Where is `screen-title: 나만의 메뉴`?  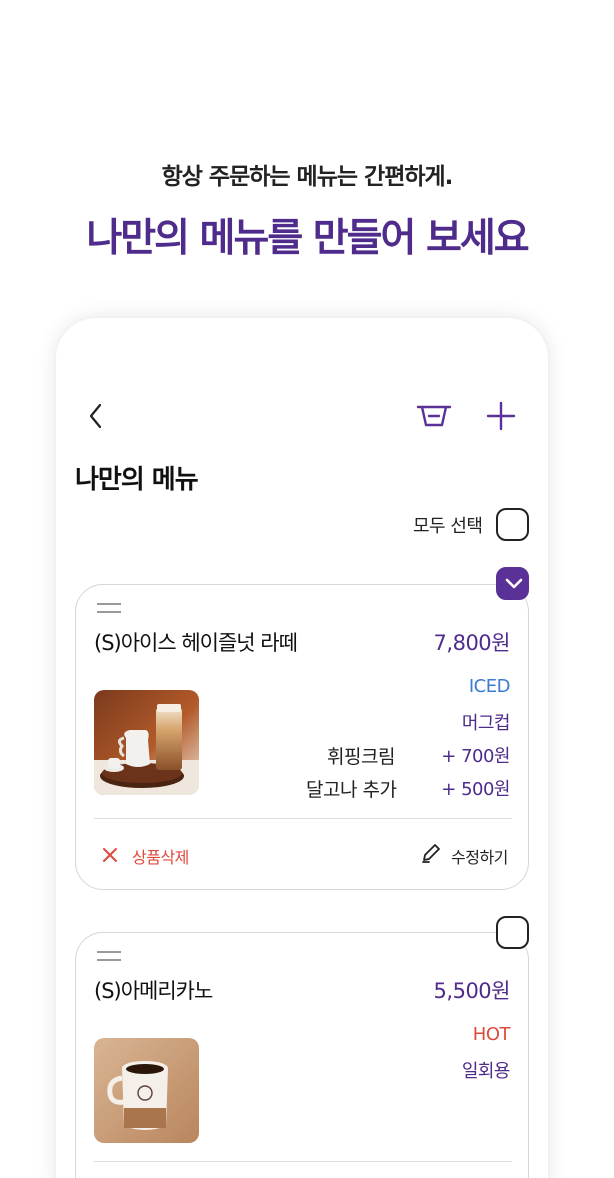 screen-title: 나만의 메뉴 is located at coordinates (137, 480).